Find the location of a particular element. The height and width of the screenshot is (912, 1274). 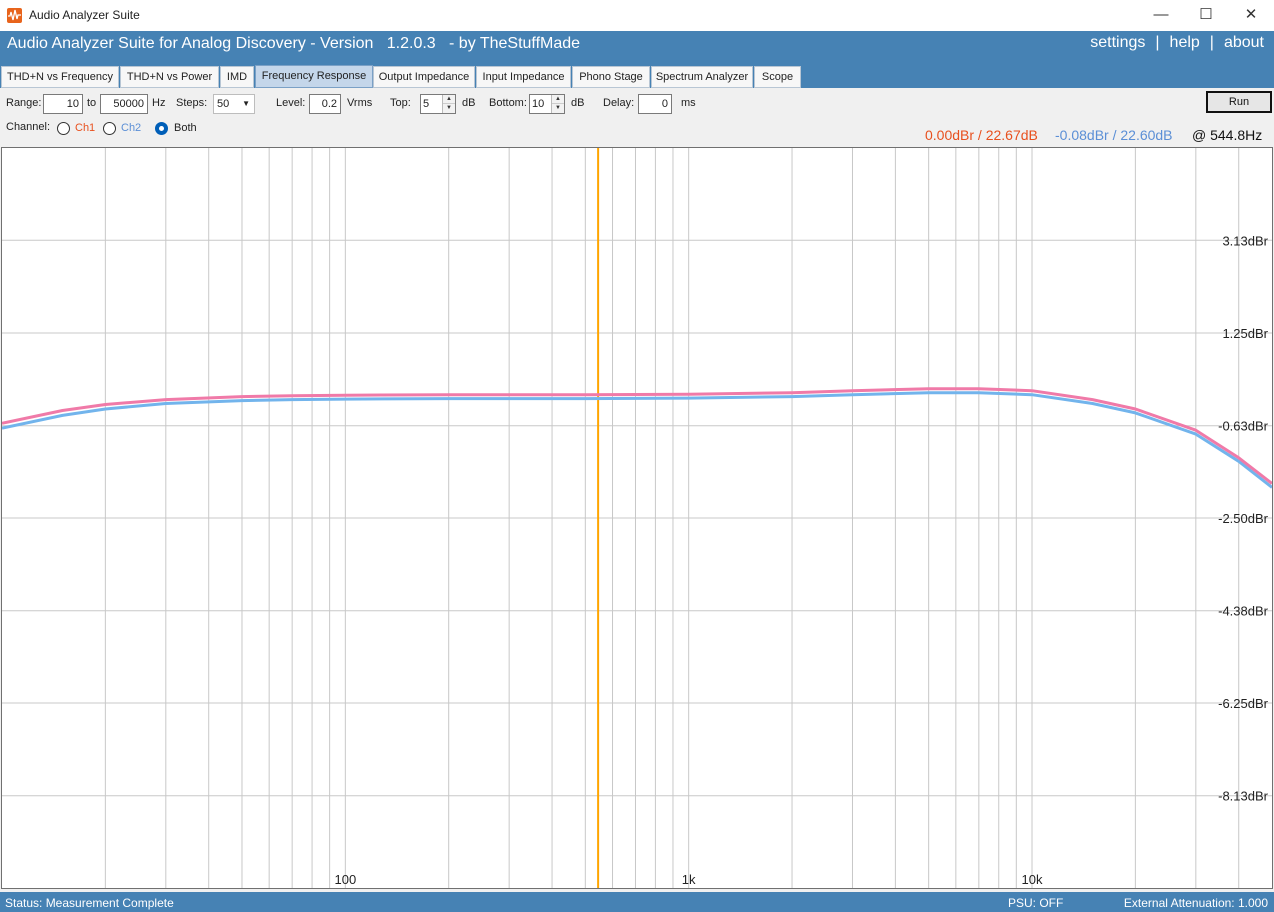

psu-status: PSU: OFF is located at coordinates (1036, 903).